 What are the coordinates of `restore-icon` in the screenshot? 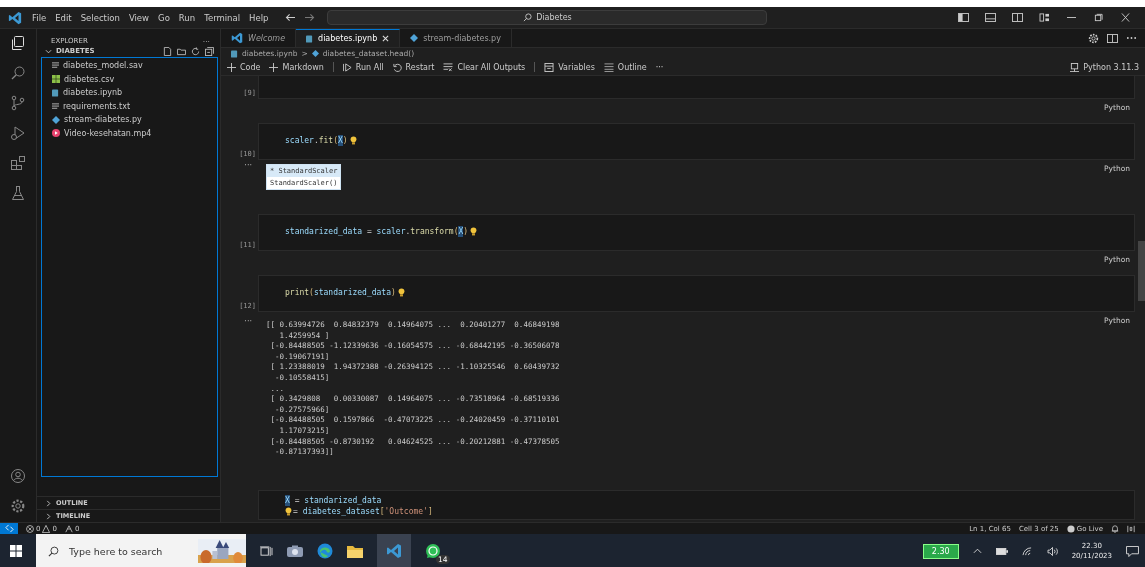 It's located at (1098, 17).